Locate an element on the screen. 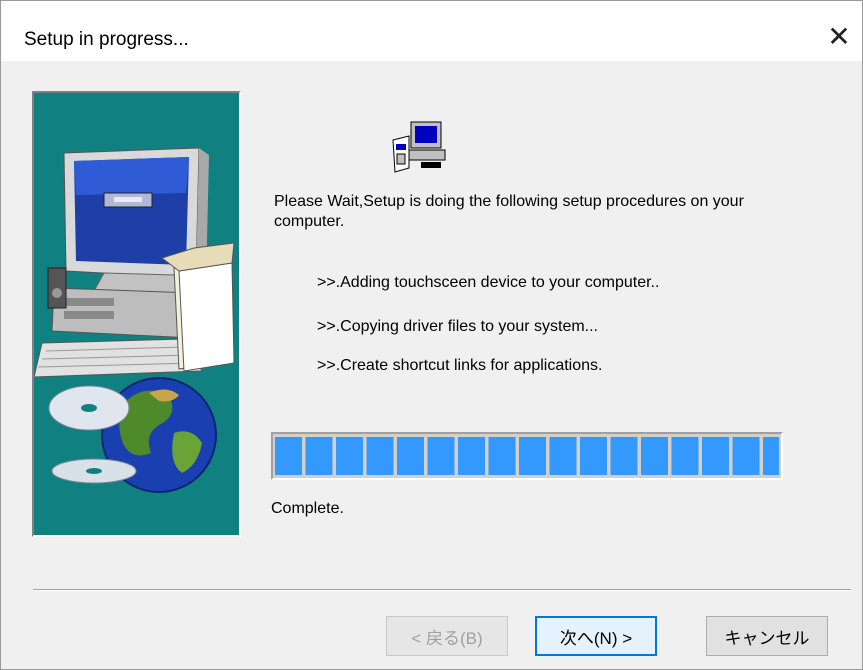 This screenshot has height=670, width=863. next-button: 次へ(N) > is located at coordinates (596, 636).